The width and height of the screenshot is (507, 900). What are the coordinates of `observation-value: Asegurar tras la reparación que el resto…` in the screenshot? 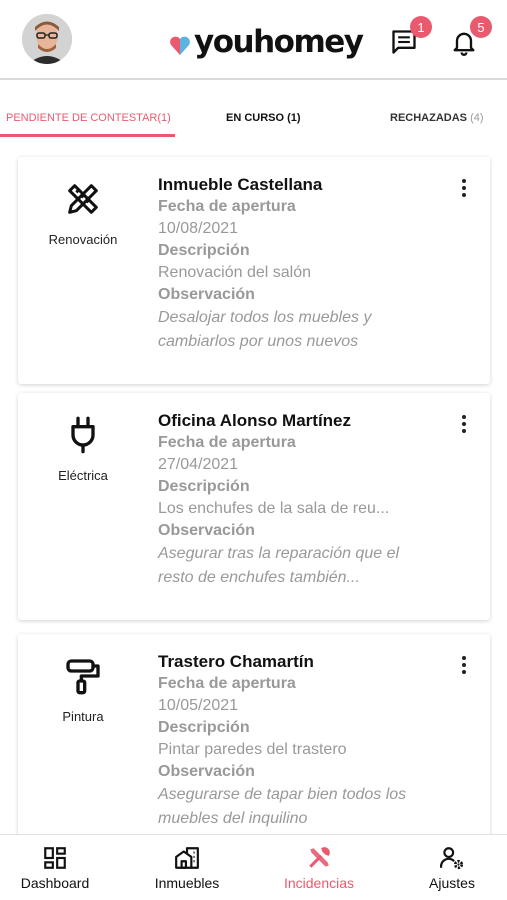 It's located at (279, 565).